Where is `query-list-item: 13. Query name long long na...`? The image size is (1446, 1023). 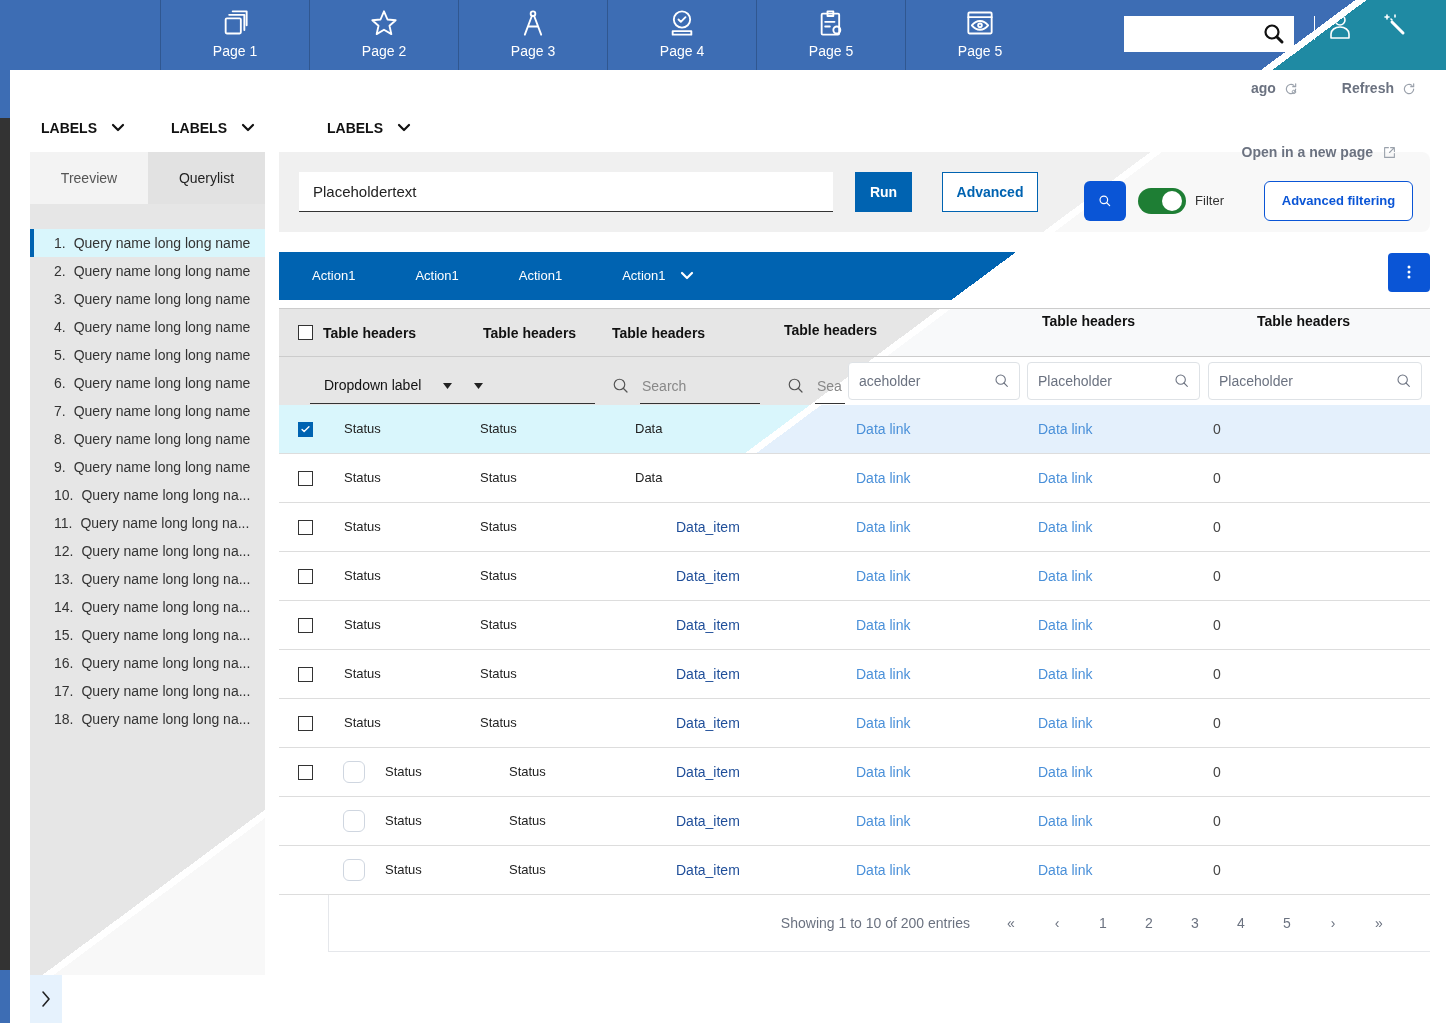
query-list-item: 13. Query name long long na... is located at coordinates (147, 579).